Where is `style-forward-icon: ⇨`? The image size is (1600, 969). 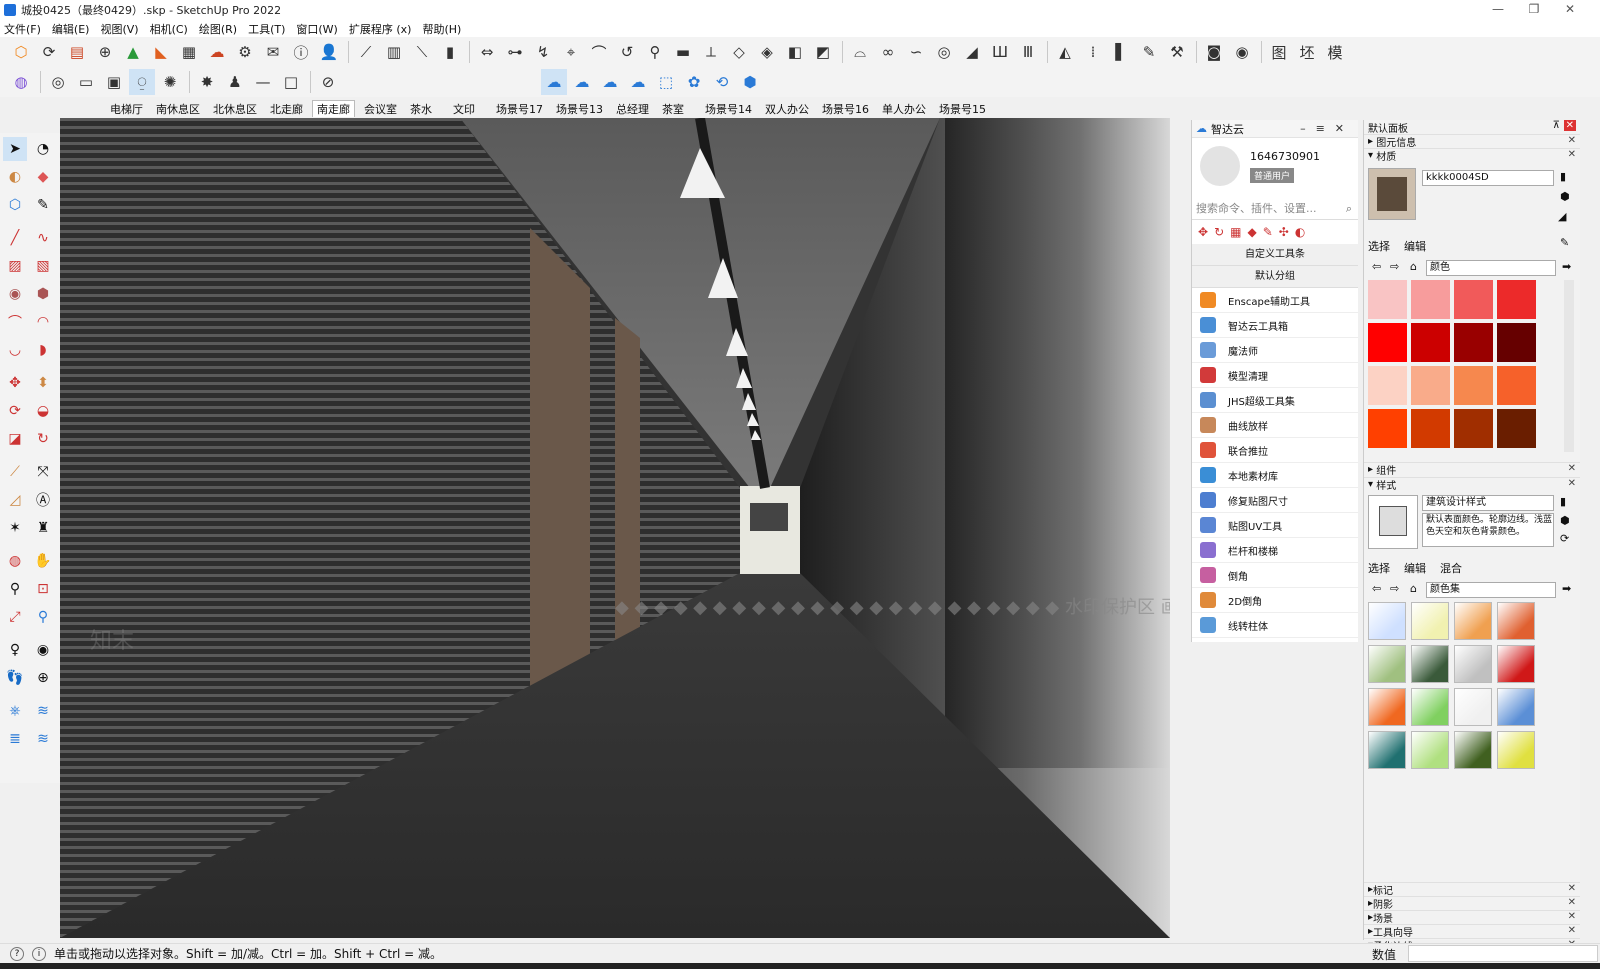 style-forward-icon: ⇨ is located at coordinates (1394, 588).